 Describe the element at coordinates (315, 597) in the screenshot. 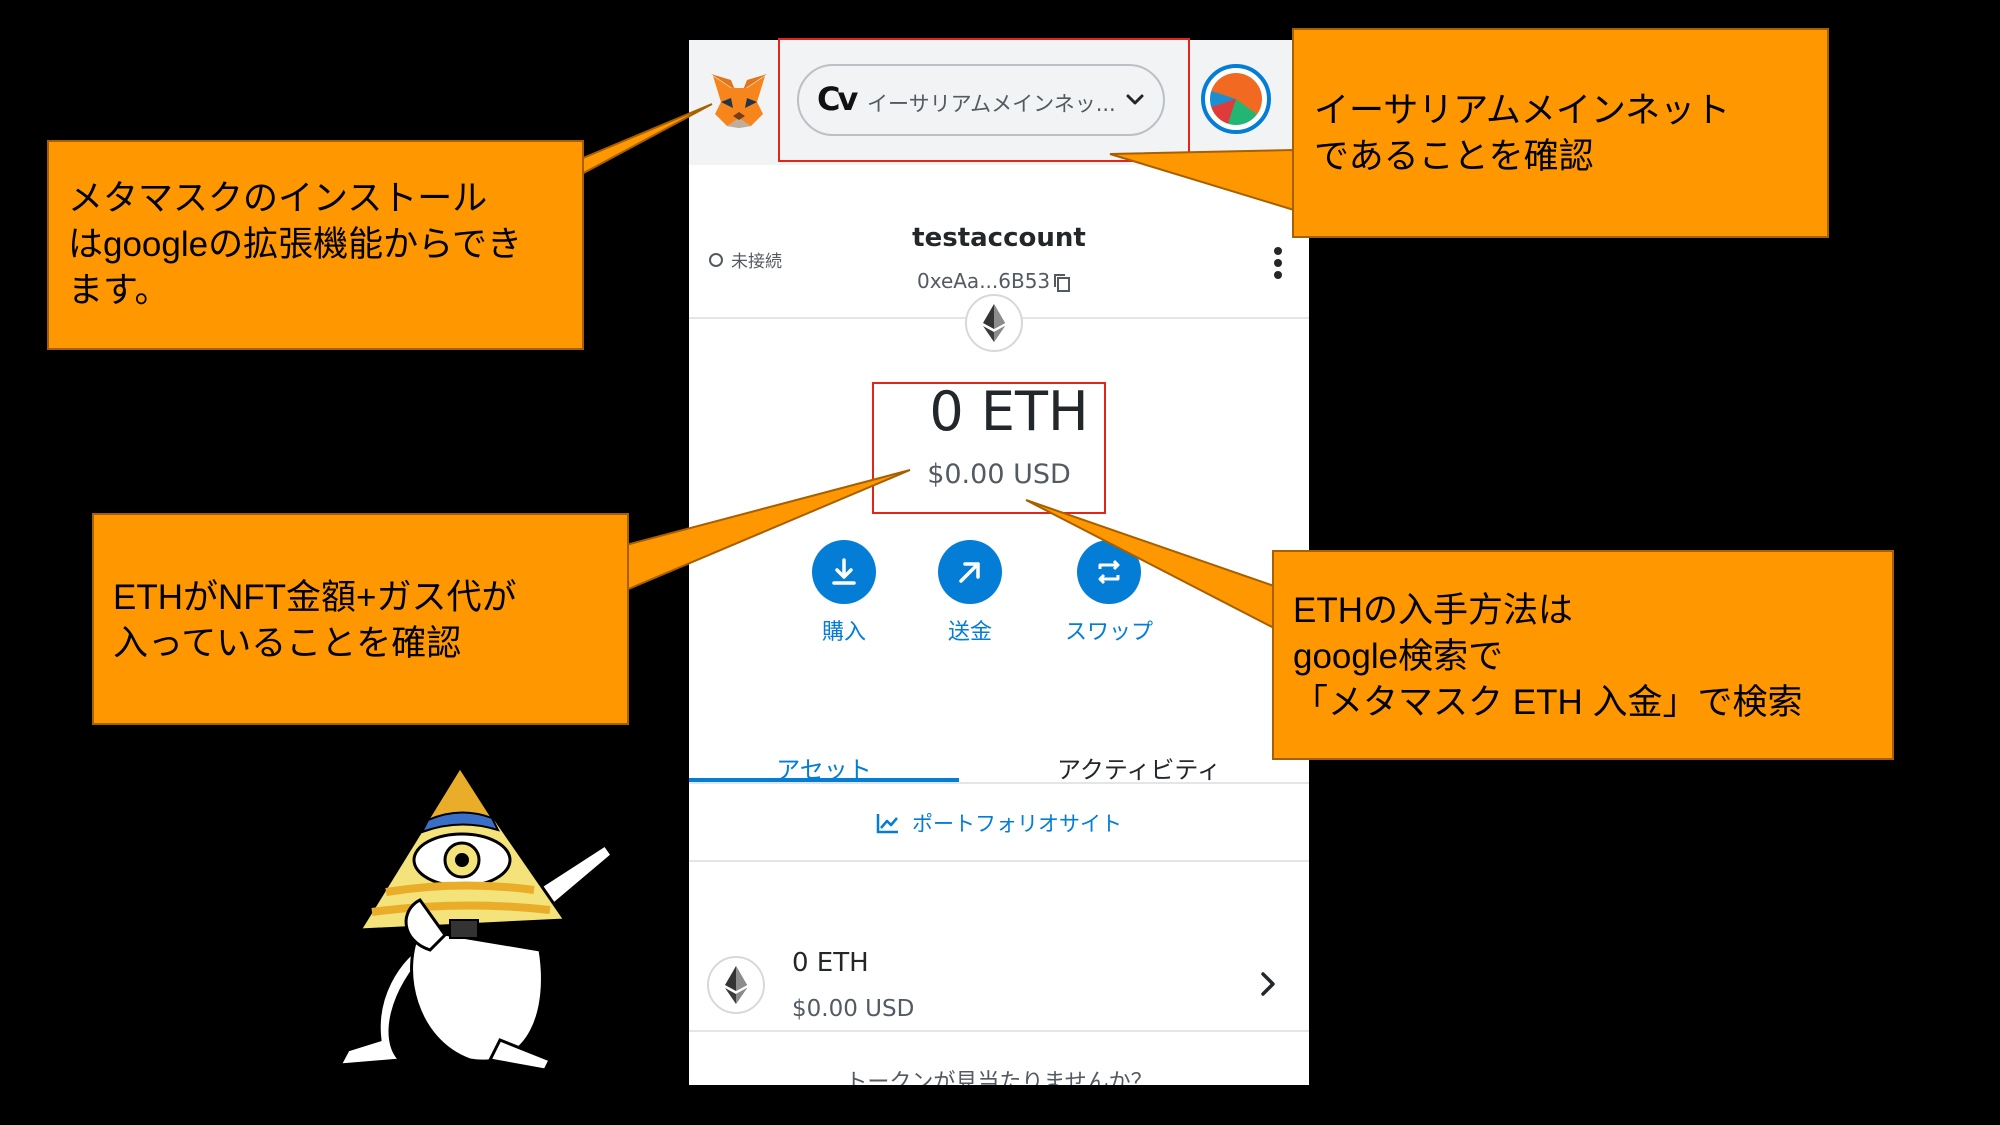

I see `callout-line: ETHがNFT金額+ガス代が` at that location.